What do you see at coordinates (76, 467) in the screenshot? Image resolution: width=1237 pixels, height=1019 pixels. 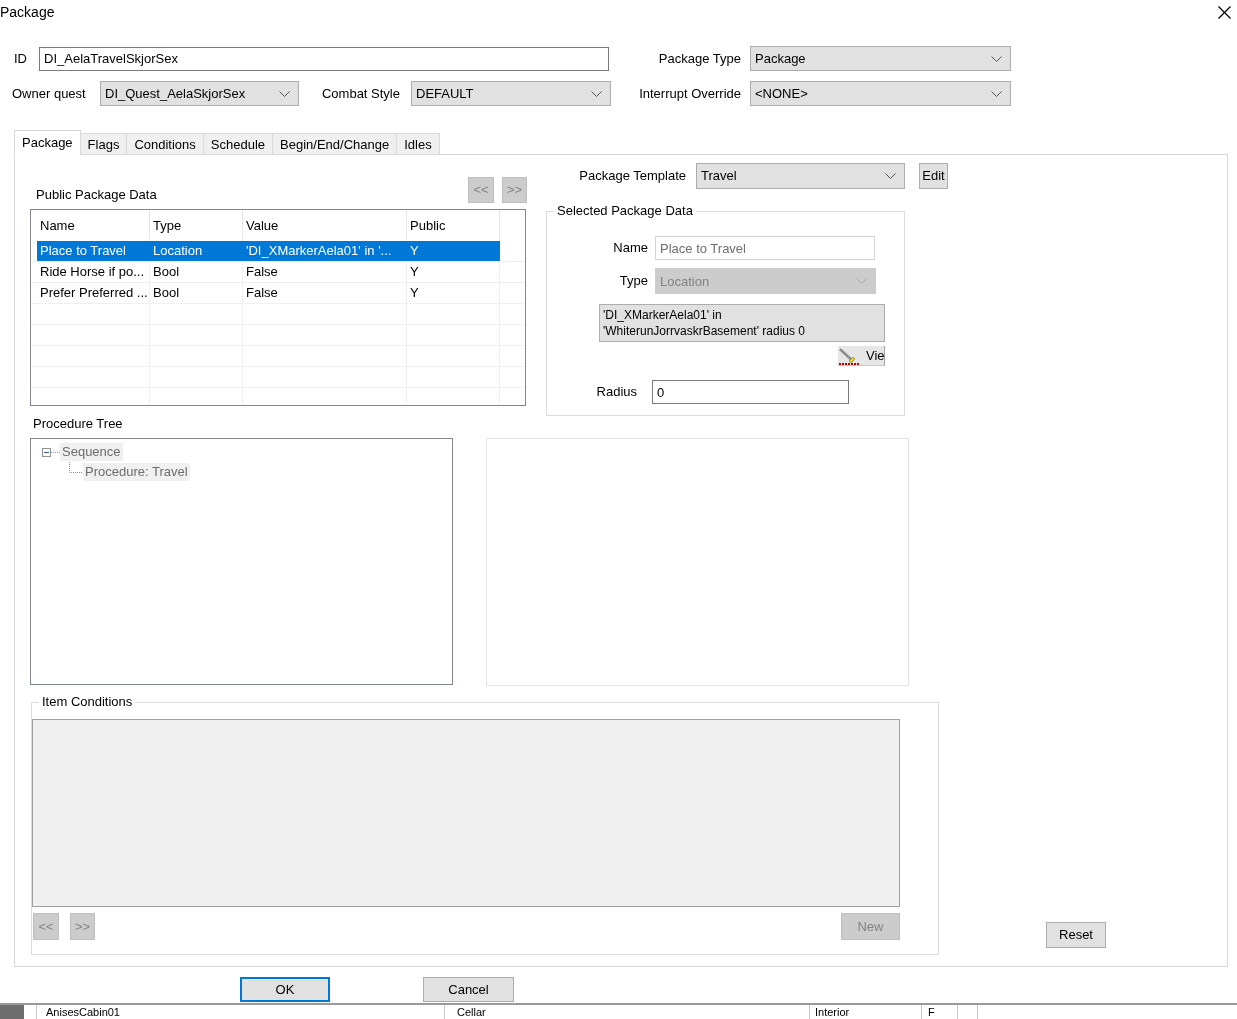 I see `tree-branch-line` at bounding box center [76, 467].